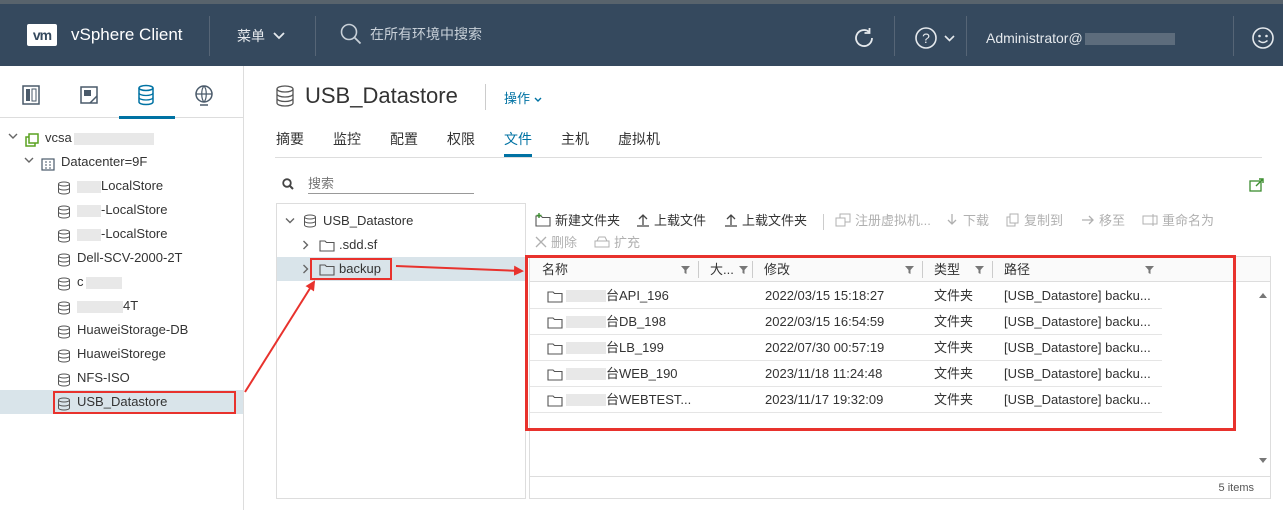 The height and width of the screenshot is (510, 1283). Describe the element at coordinates (384, 329) in the screenshot. I see `annotation-arrows` at that location.